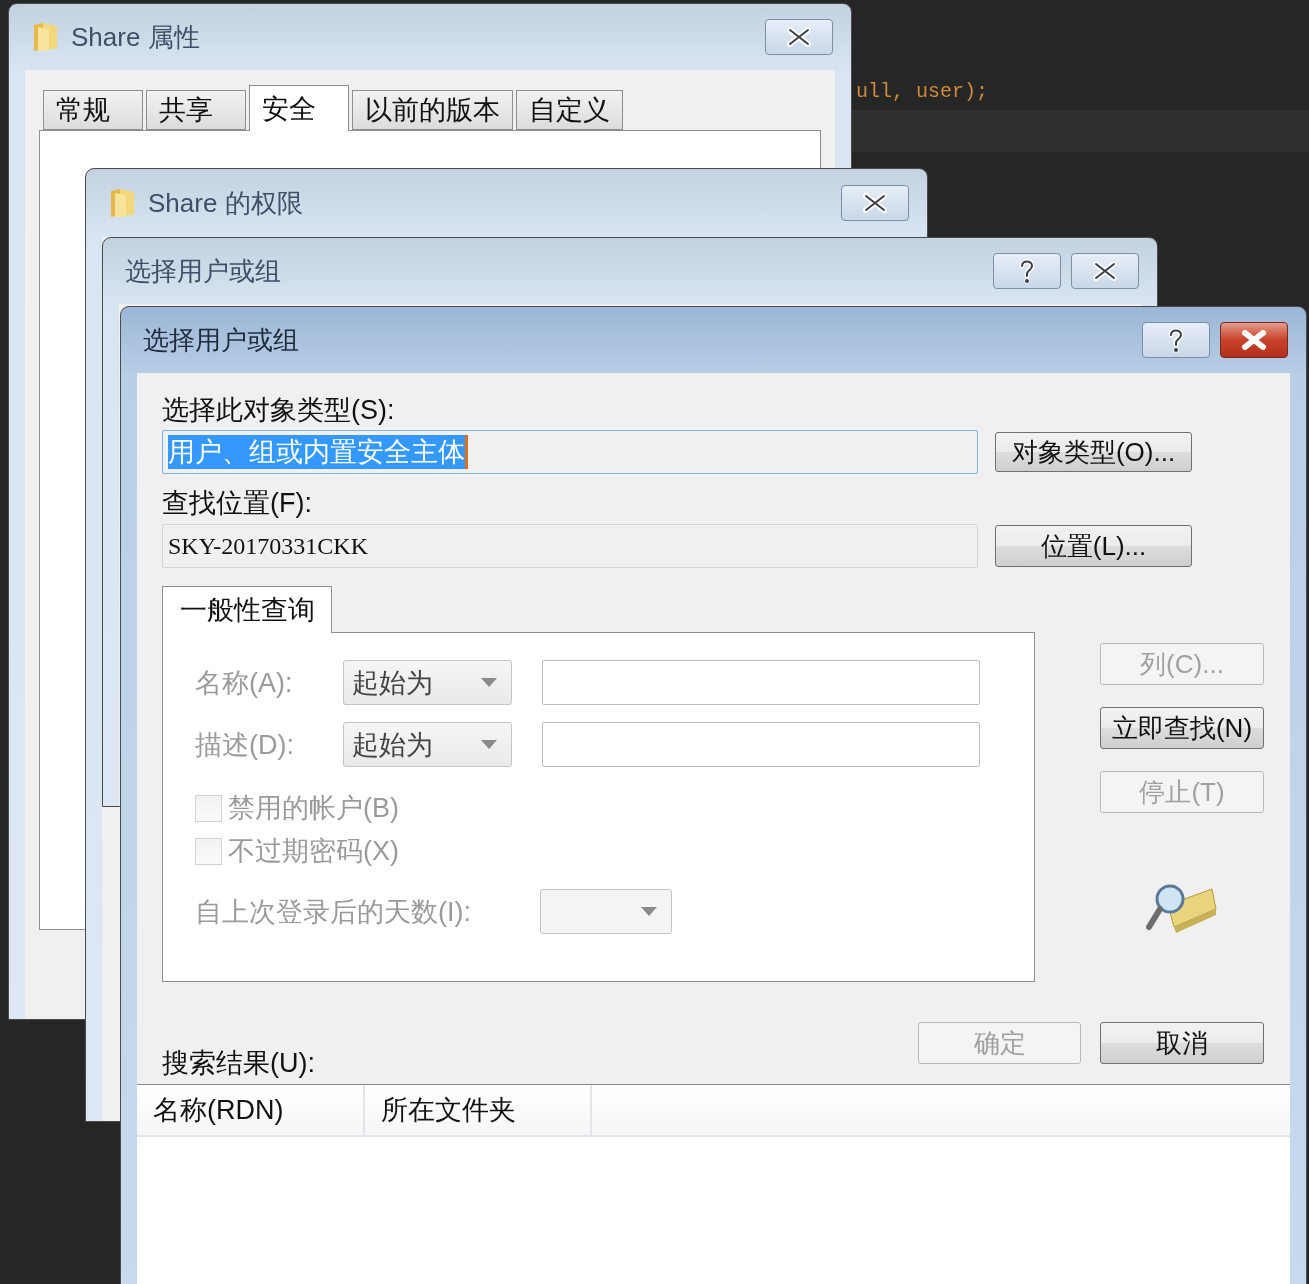  Describe the element at coordinates (922, 91) in the screenshot. I see `code-text: ull, user);` at that location.